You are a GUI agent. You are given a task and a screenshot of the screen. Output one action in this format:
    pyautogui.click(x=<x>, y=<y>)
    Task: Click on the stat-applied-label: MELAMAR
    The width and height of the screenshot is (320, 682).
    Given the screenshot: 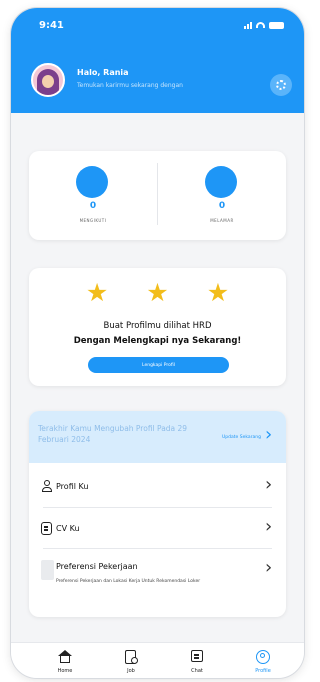 What is the action you would take?
    pyautogui.click(x=222, y=220)
    